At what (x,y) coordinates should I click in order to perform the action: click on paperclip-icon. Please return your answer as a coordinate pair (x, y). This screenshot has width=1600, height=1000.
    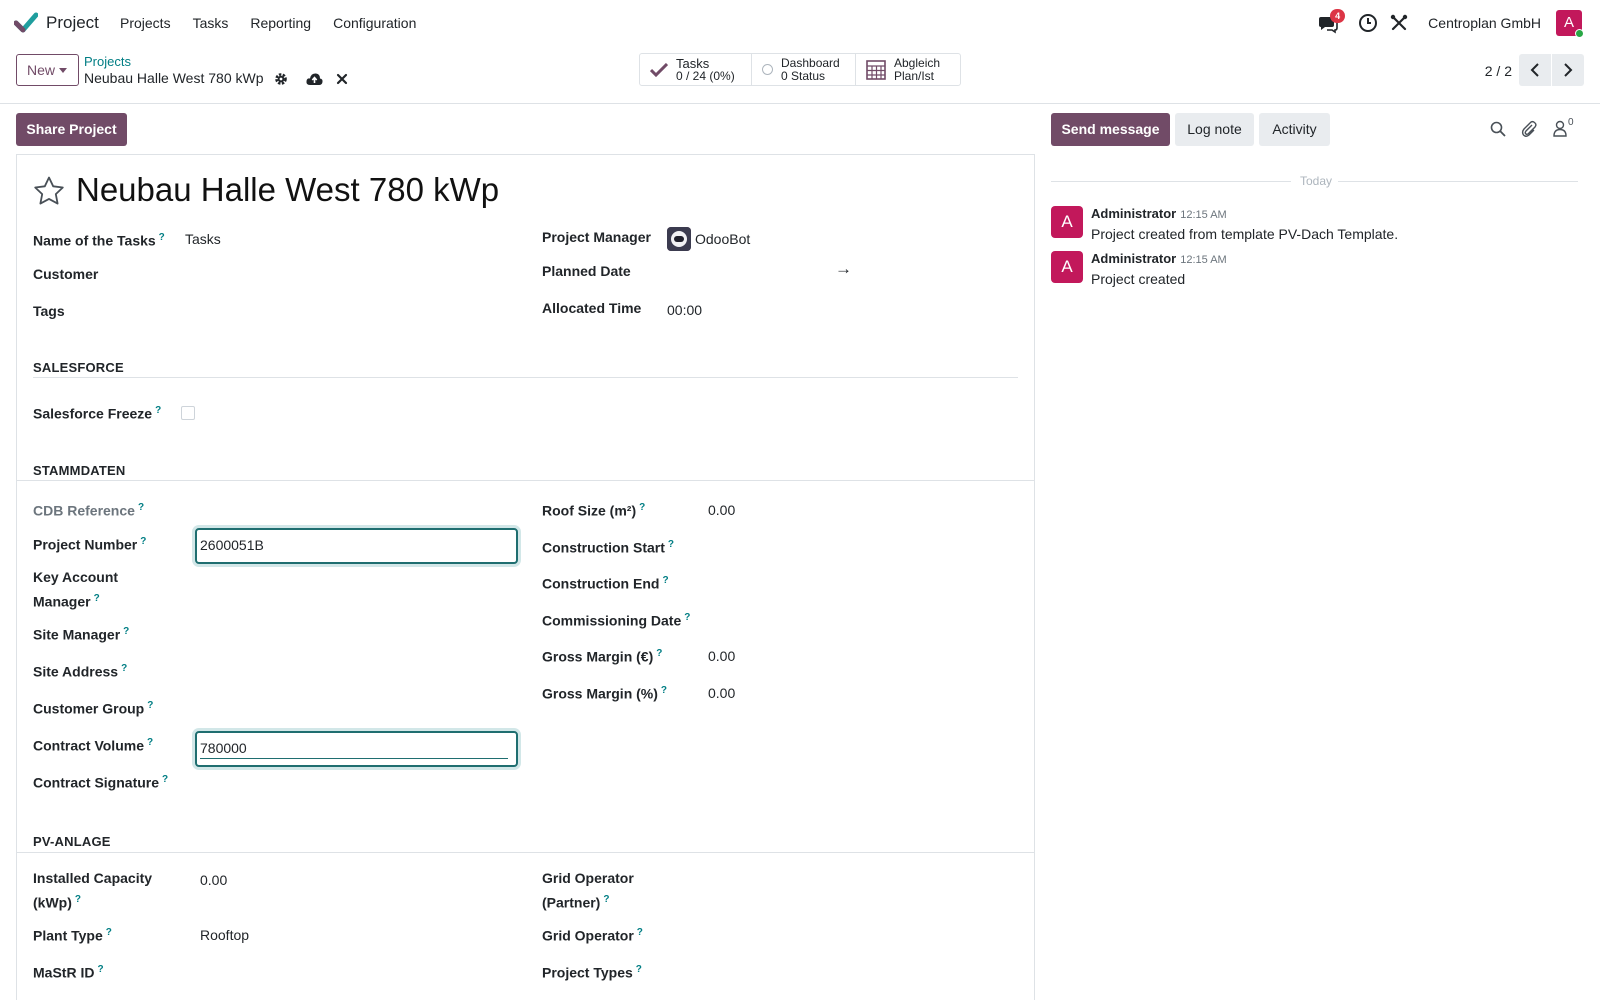
    Looking at the image, I should click on (1529, 129).